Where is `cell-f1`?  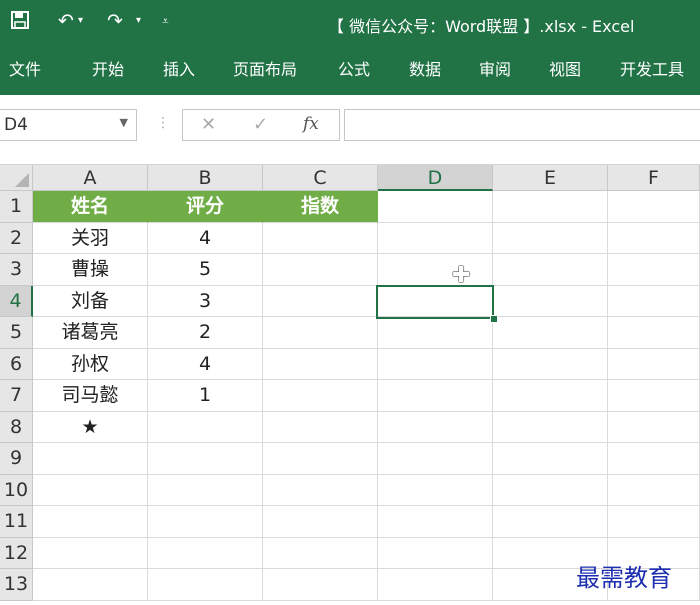
cell-f1 is located at coordinates (654, 207).